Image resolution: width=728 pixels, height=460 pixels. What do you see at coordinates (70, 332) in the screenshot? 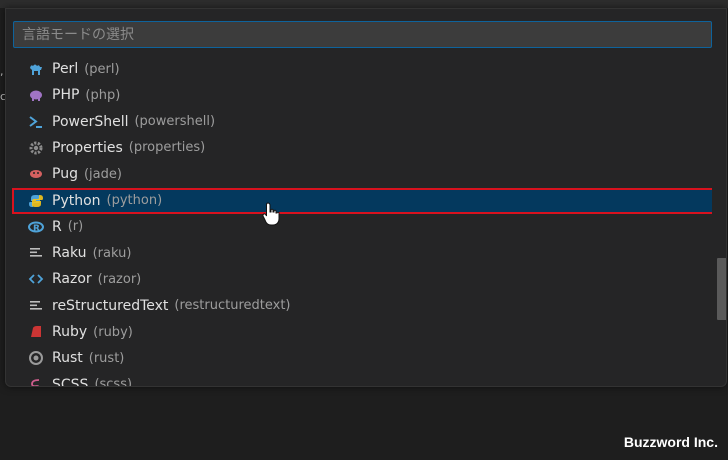
I see `language-label: Ruby` at bounding box center [70, 332].